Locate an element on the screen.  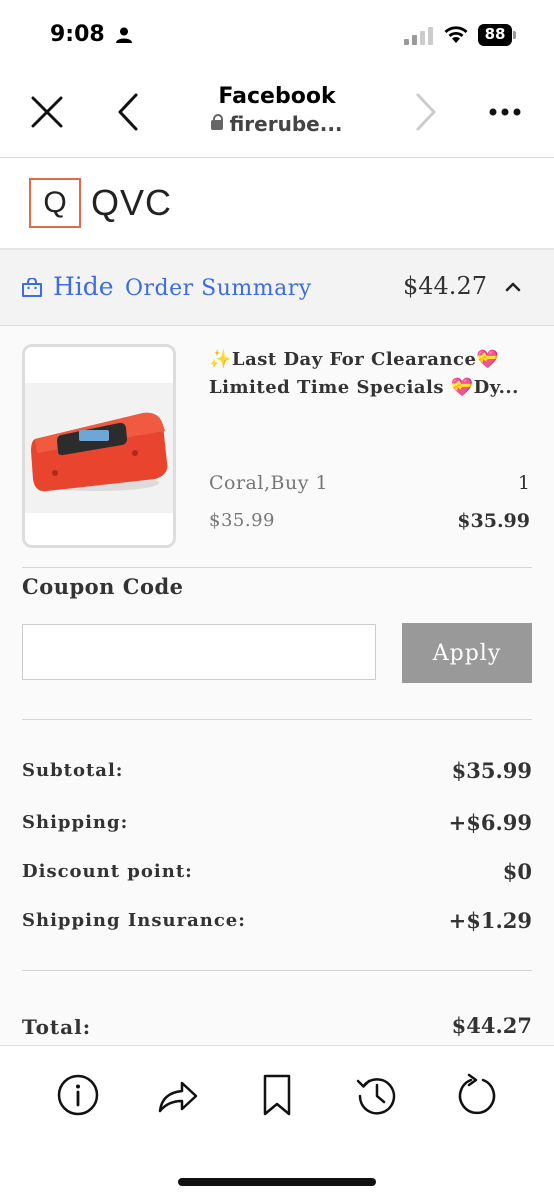
wifi-icon is located at coordinates (456, 34).